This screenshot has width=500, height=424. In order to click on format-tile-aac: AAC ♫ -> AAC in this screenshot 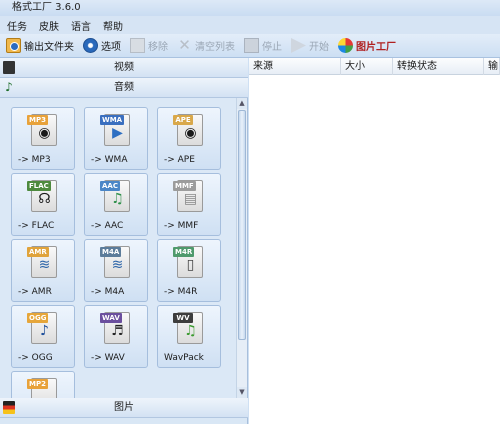, I will do `click(116, 204)`.